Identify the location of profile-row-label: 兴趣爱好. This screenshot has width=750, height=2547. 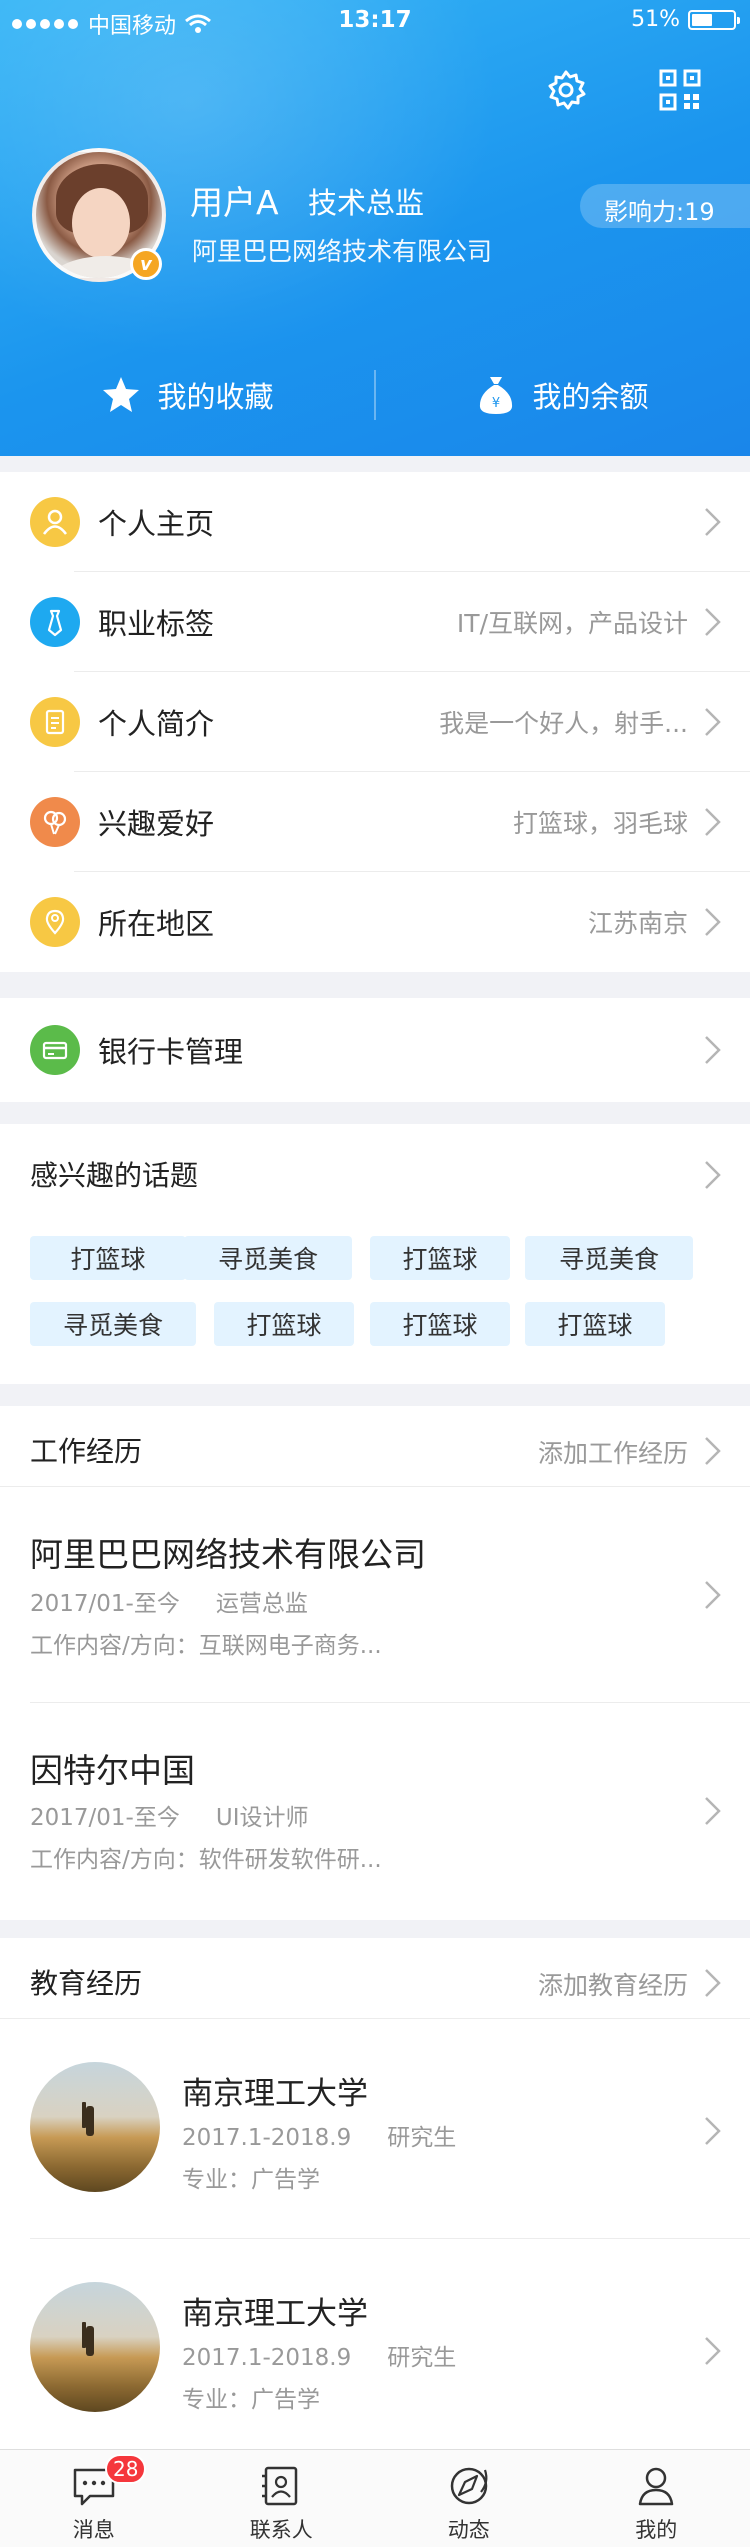
(156, 824).